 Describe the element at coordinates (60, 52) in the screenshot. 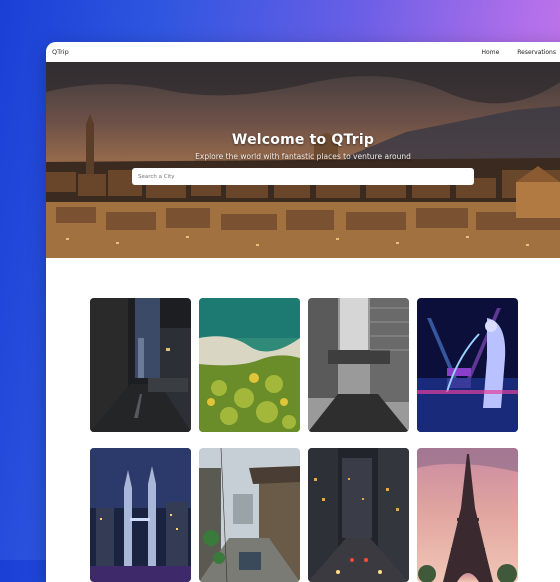

I see `brand-logo: QTrip` at that location.